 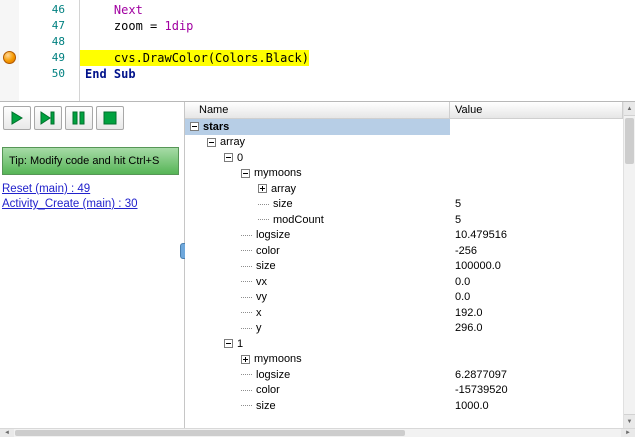 I want to click on tree-node-label: 1, so click(x=240, y=343).